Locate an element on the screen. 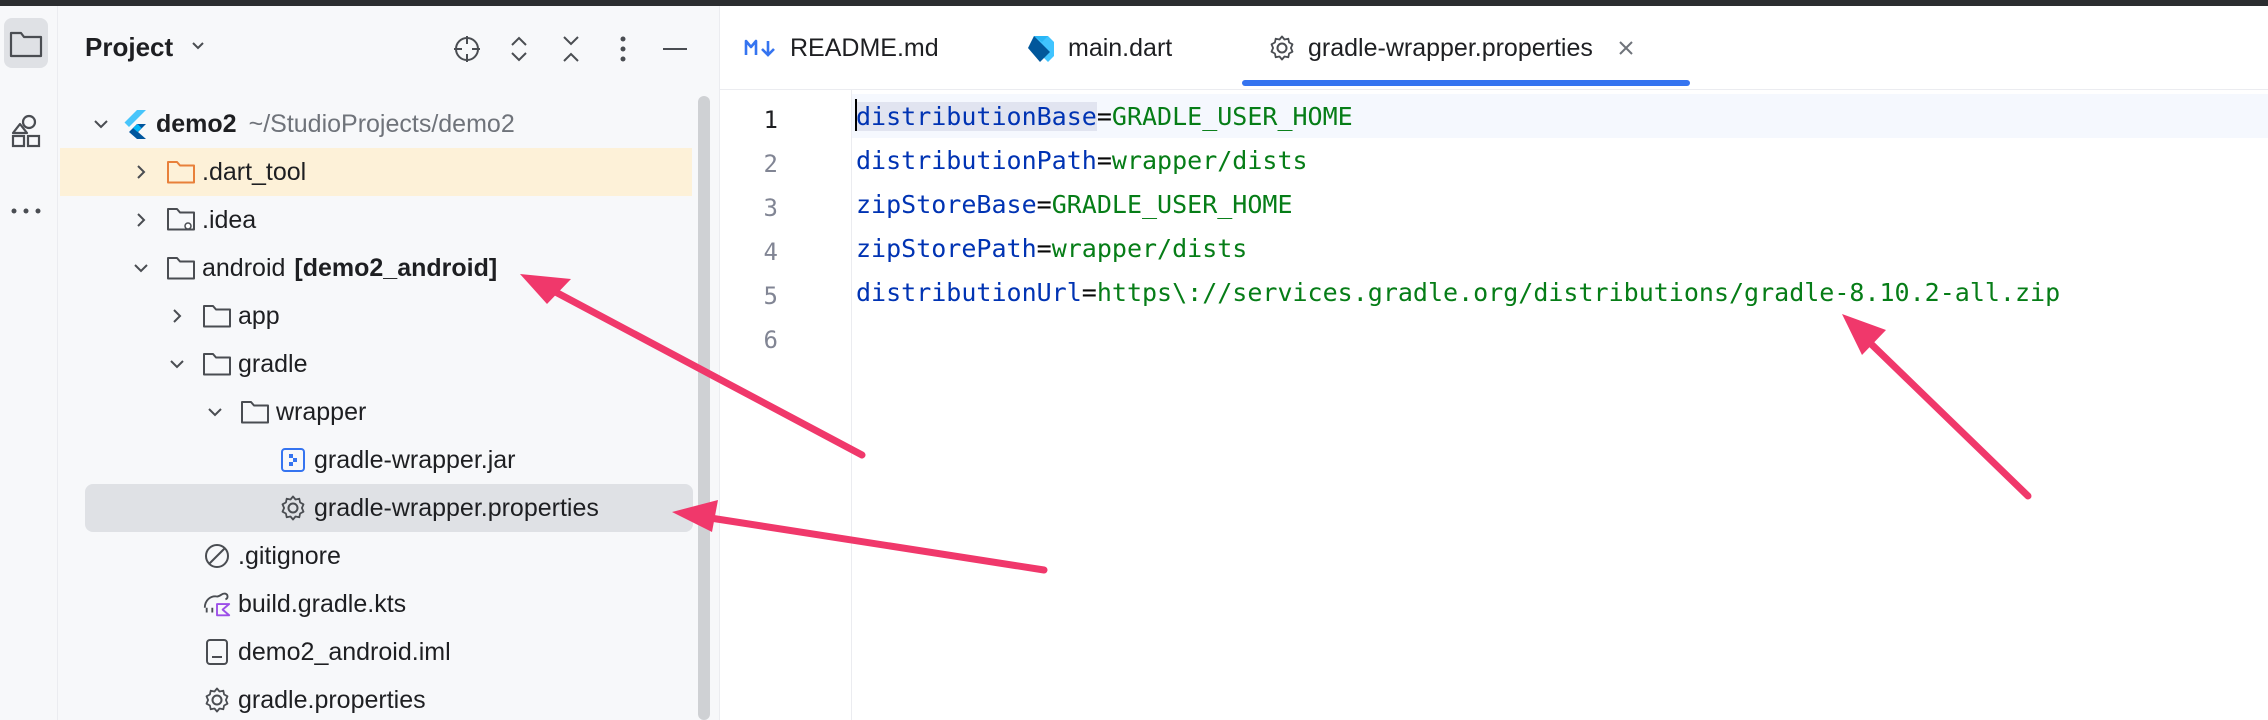 The image size is (2268, 720). tree-scrollbar is located at coordinates (704, 408).